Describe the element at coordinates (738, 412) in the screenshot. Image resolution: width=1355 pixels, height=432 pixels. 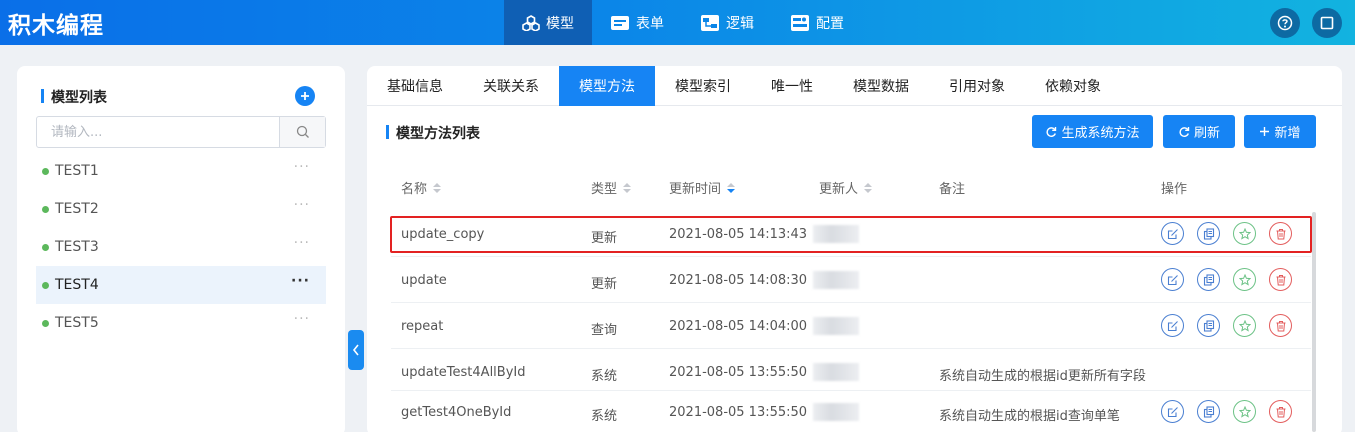
I see `method-time: 2021-08-05 13:55:50` at that location.